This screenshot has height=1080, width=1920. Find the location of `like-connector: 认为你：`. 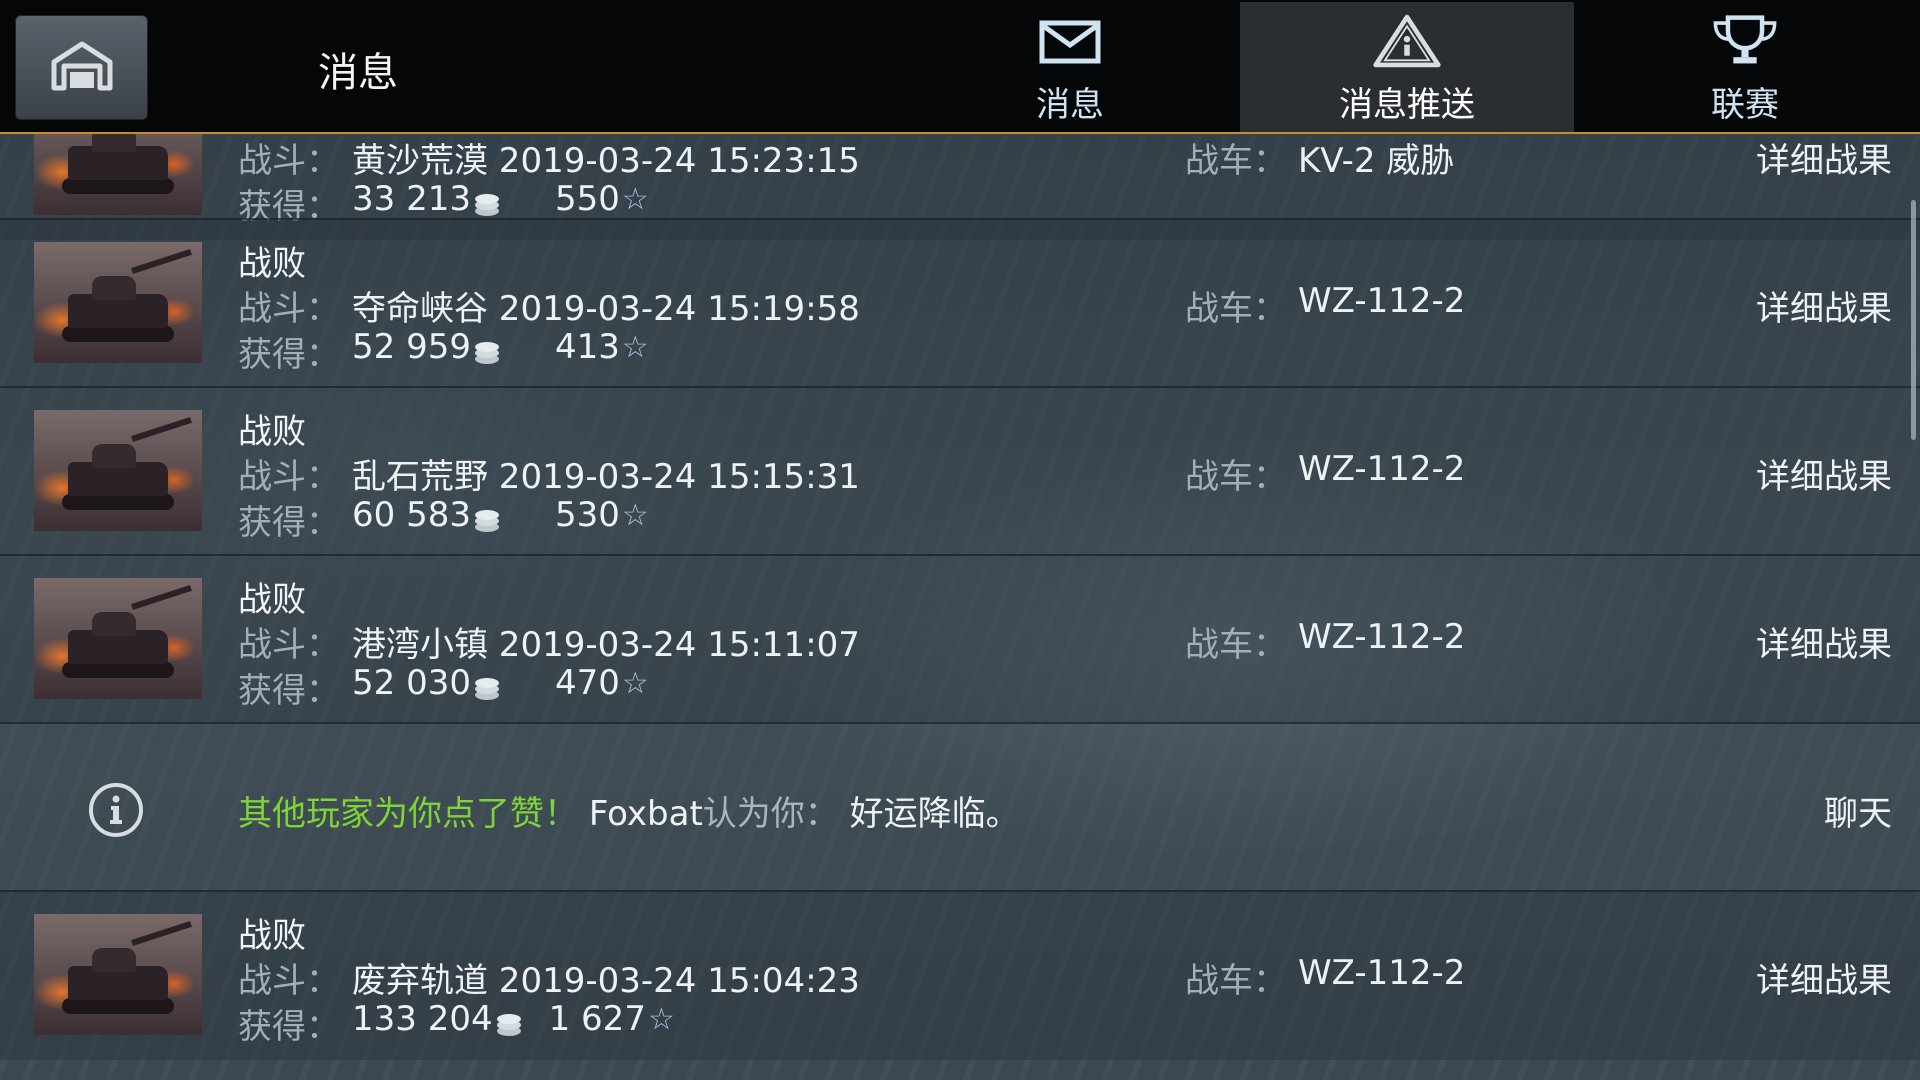

like-connector: 认为你： is located at coordinates (770, 814).